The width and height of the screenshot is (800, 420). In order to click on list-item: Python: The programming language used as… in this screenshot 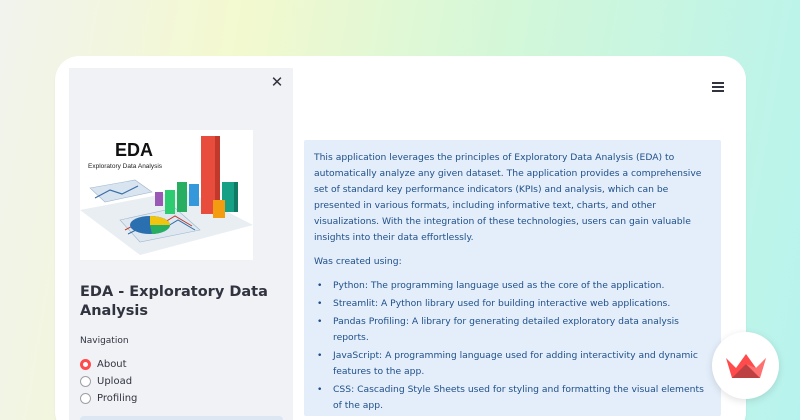, I will do `click(512, 286)`.